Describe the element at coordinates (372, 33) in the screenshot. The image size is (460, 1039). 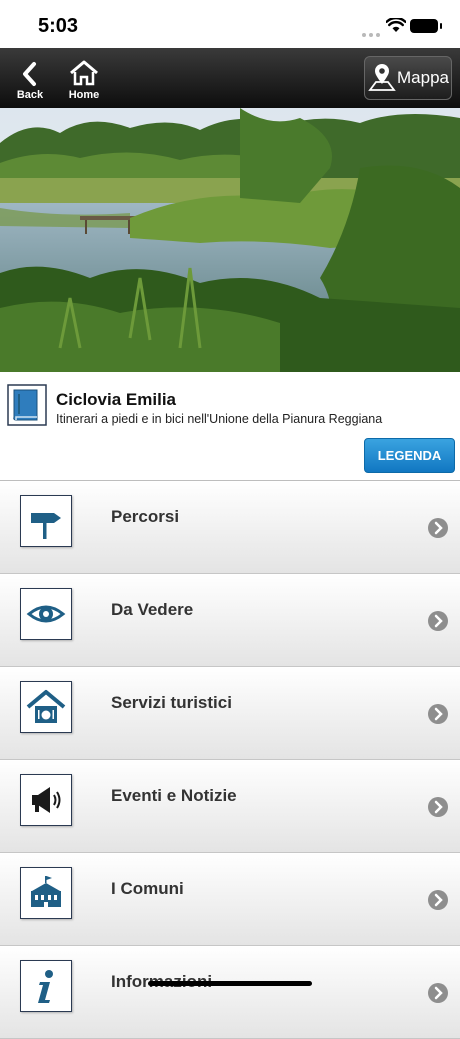
I see `signal-icon` at that location.